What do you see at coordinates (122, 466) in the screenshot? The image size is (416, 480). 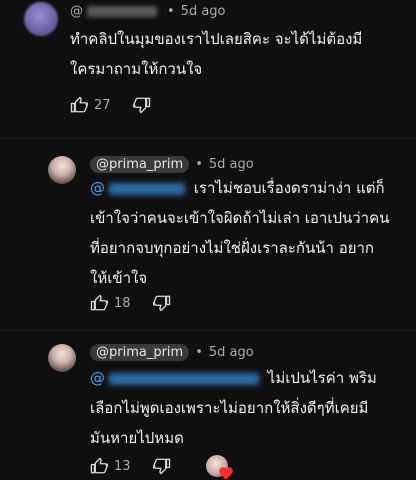 I see `like-count: 13` at bounding box center [122, 466].